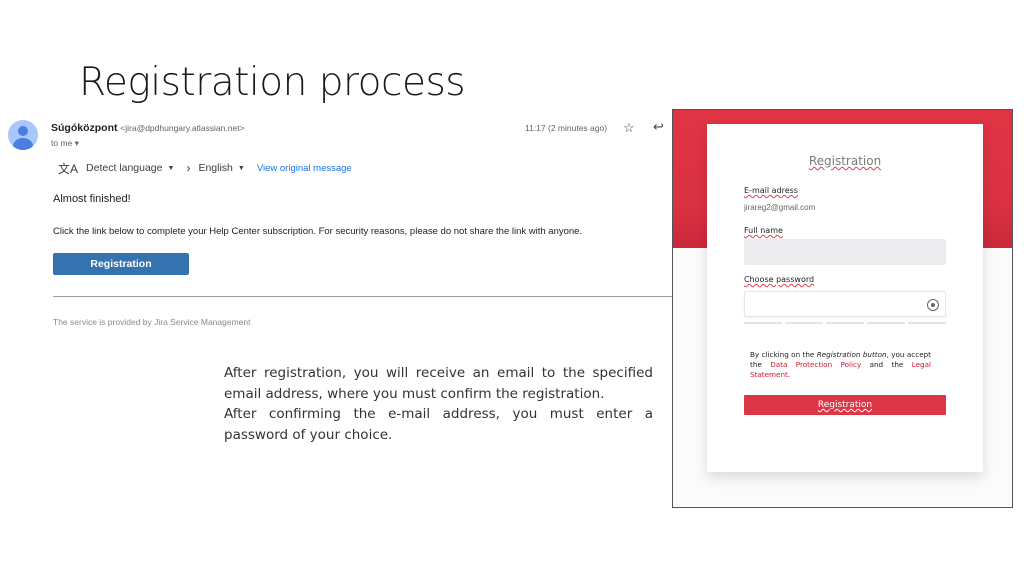 This screenshot has height=576, width=1024. I want to click on view-original-link: View original message, so click(304, 168).